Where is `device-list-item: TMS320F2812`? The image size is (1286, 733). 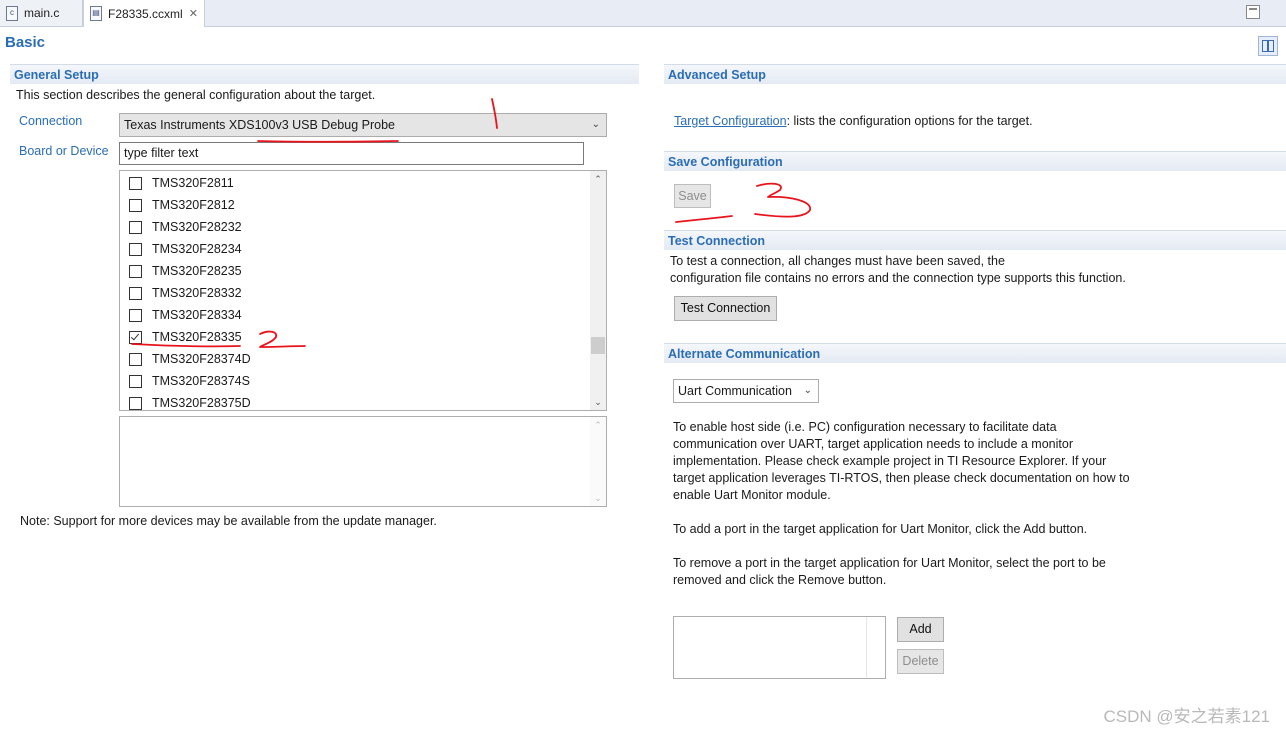 device-list-item: TMS320F2812 is located at coordinates (182, 205).